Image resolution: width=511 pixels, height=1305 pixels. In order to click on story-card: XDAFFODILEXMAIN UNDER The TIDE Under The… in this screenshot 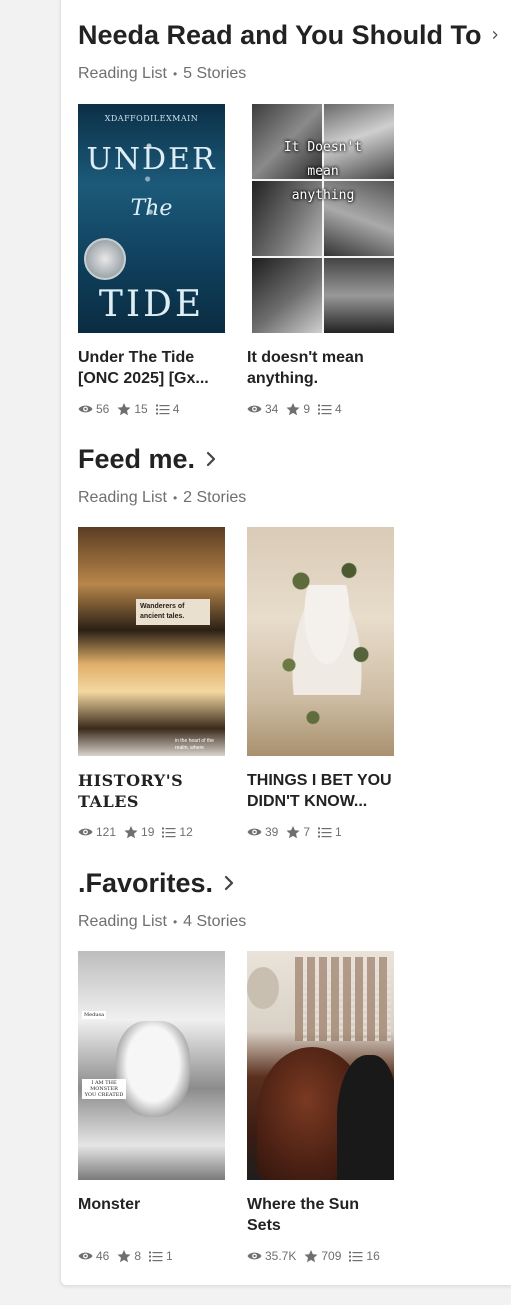, I will do `click(153, 260)`.